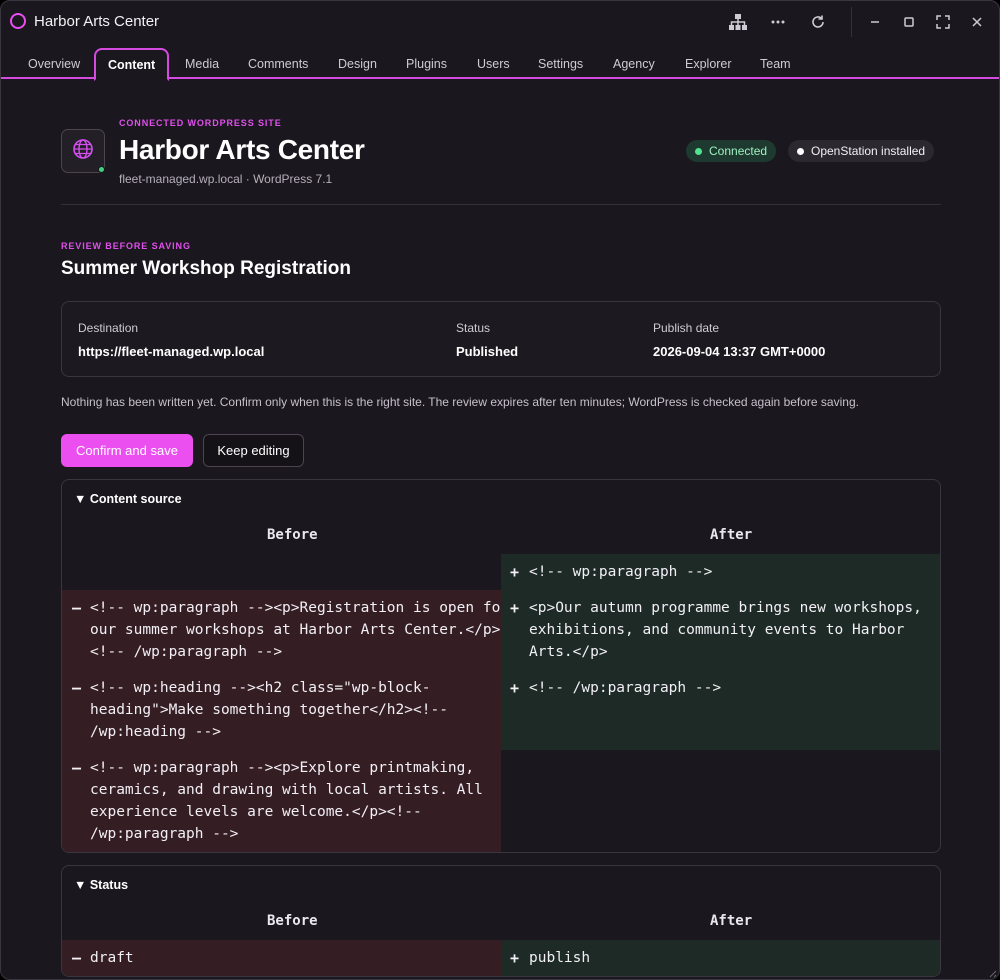 Image resolution: width=1000 pixels, height=980 pixels. What do you see at coordinates (487, 351) in the screenshot?
I see `status-value: Published` at bounding box center [487, 351].